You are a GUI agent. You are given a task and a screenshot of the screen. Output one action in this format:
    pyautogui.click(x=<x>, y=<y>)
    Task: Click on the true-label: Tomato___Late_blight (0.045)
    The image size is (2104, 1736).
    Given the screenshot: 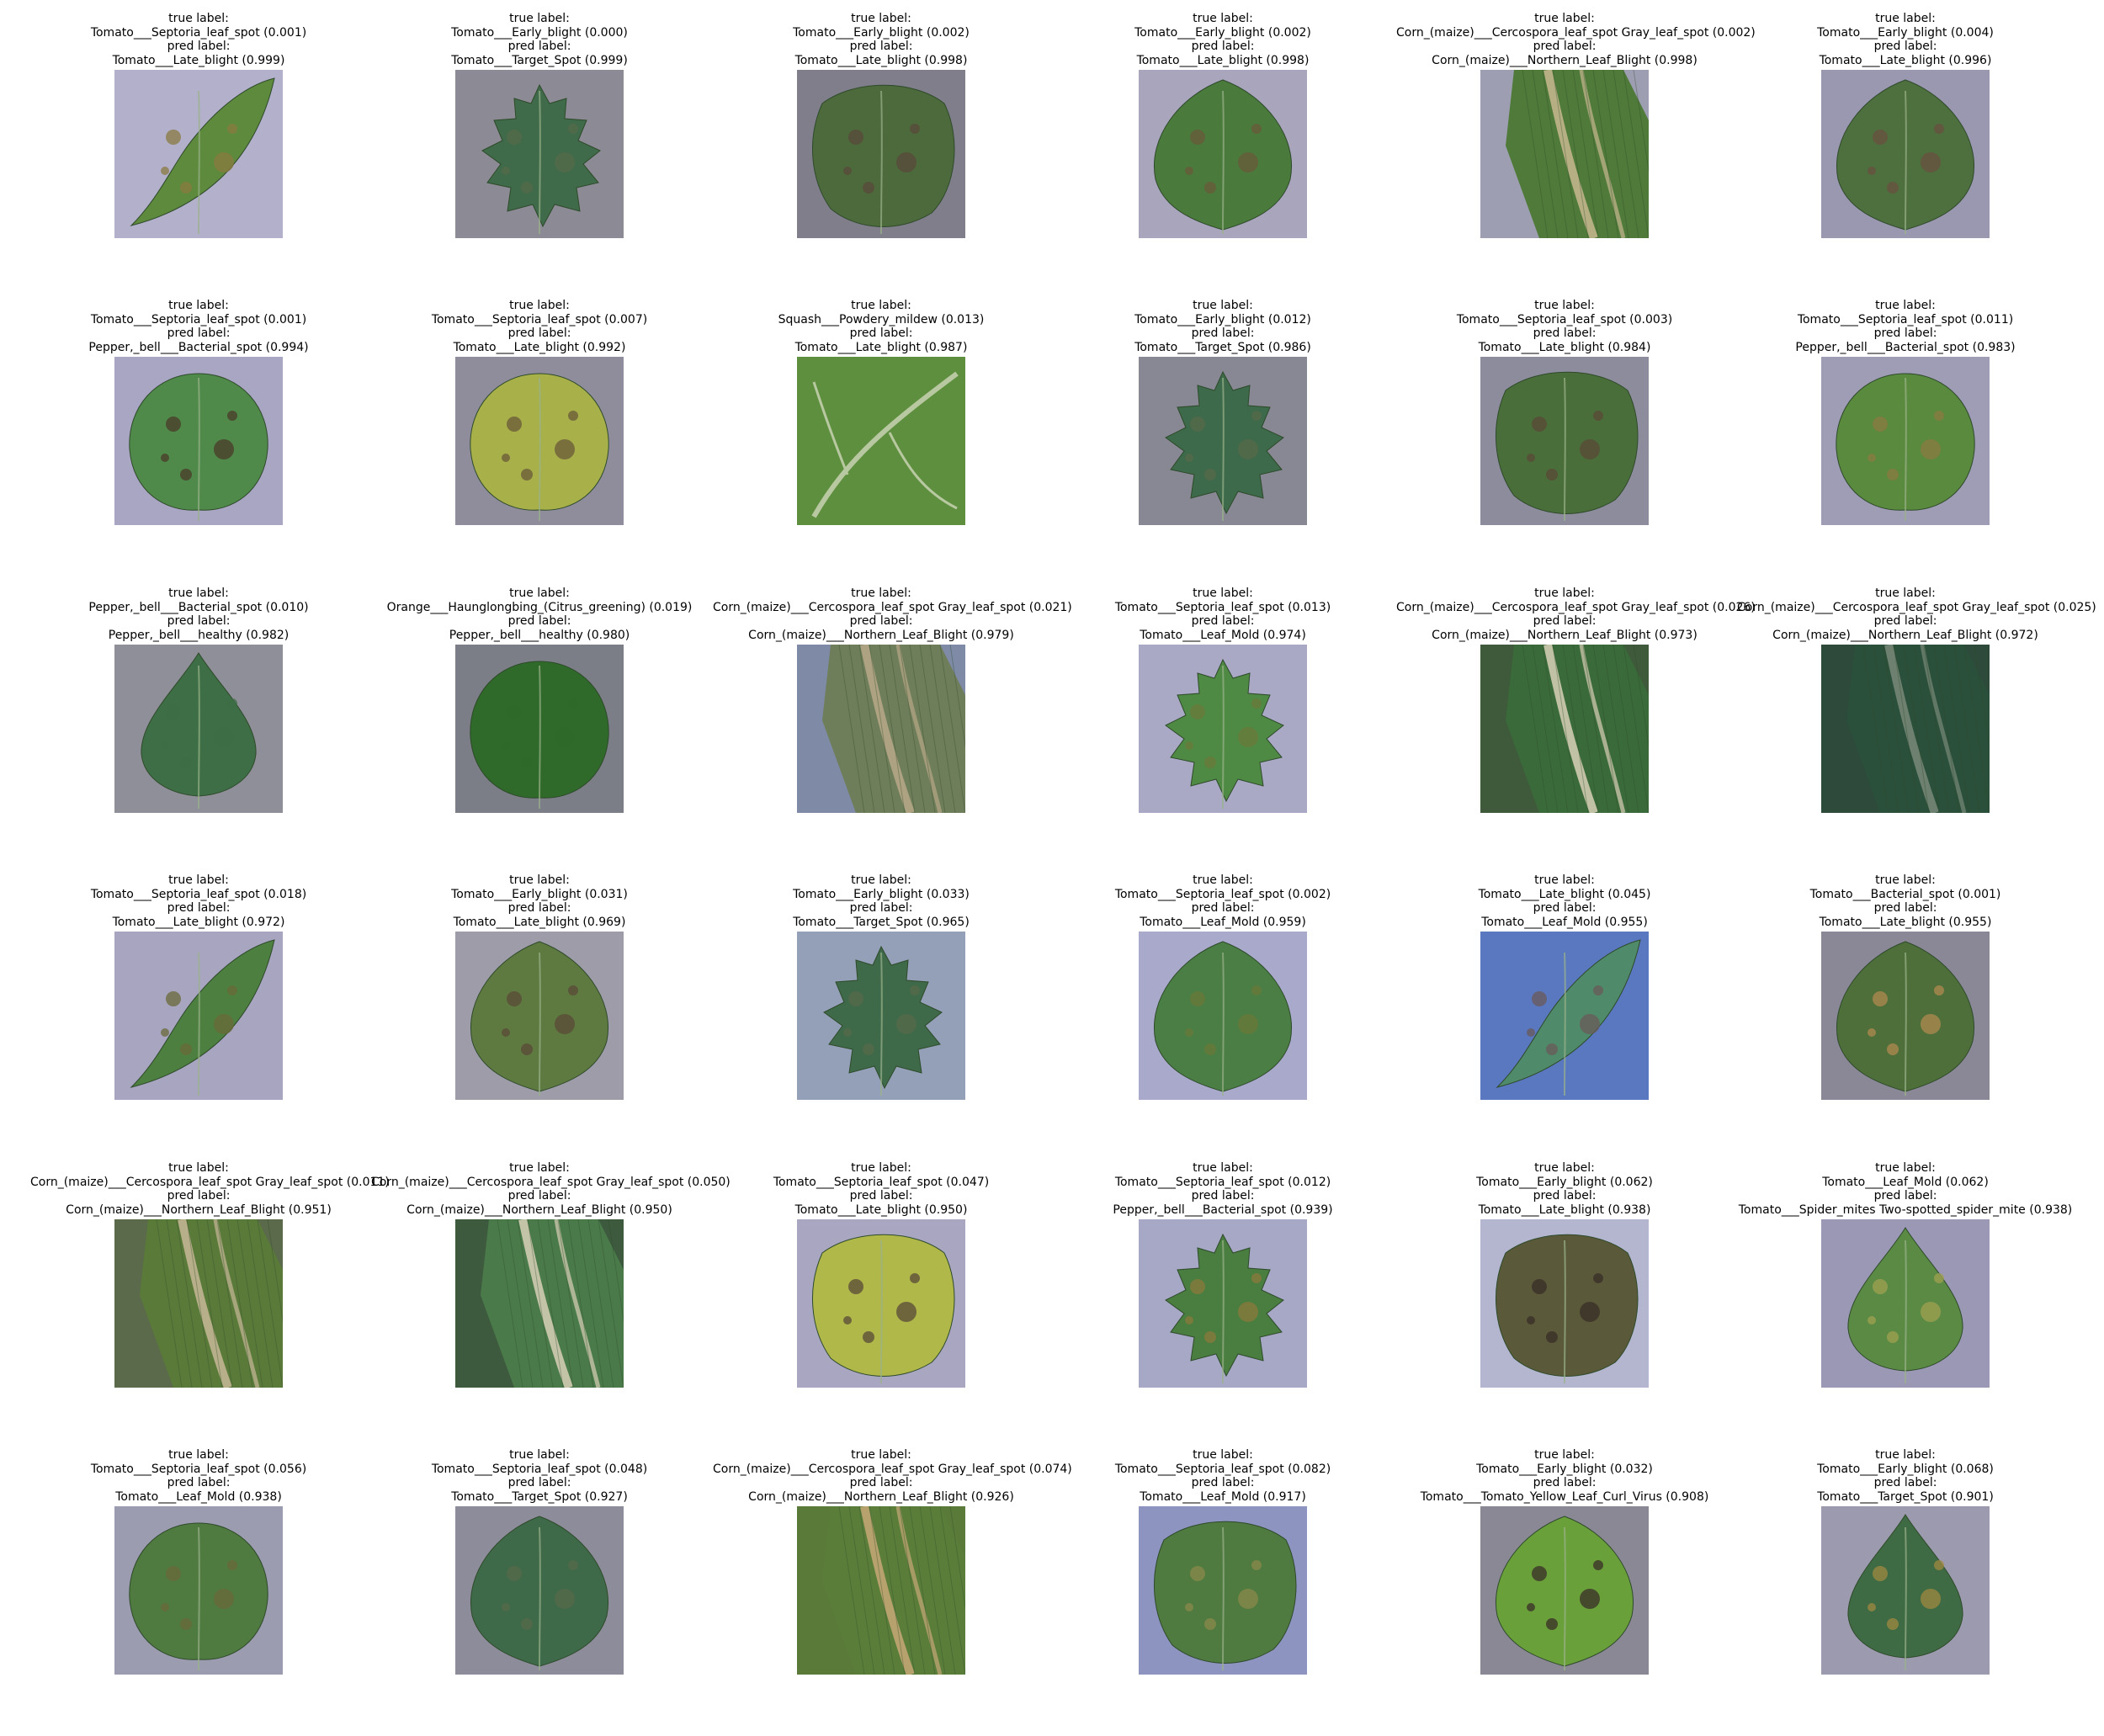 What is the action you would take?
    pyautogui.click(x=1564, y=894)
    